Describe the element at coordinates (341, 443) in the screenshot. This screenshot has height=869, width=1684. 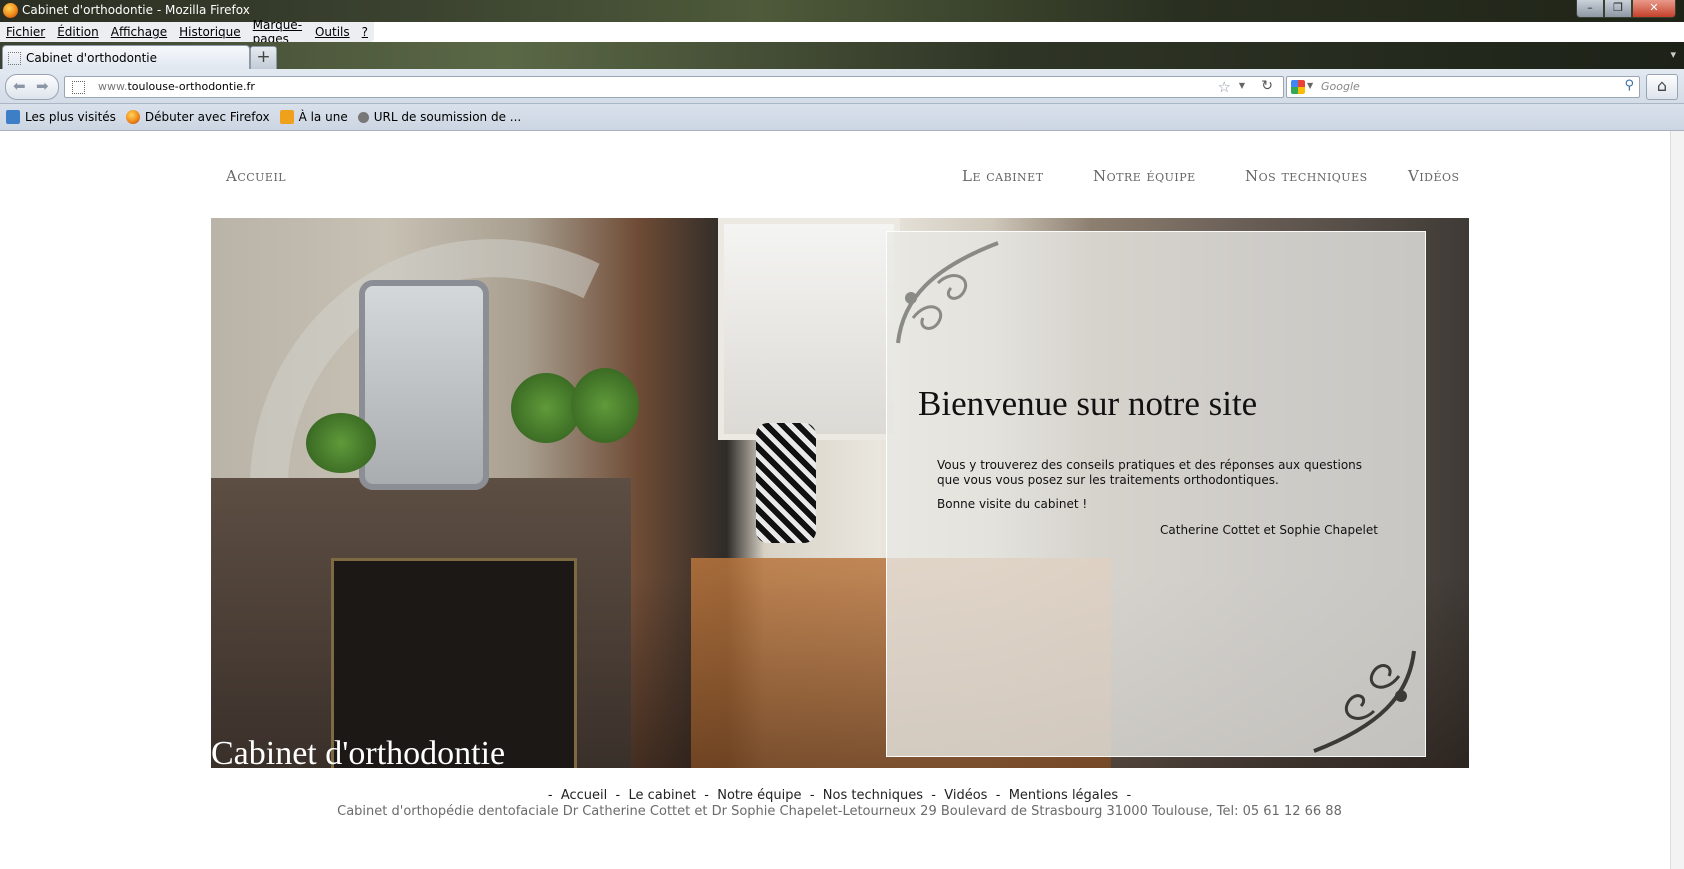
I see `orchid-photo` at that location.